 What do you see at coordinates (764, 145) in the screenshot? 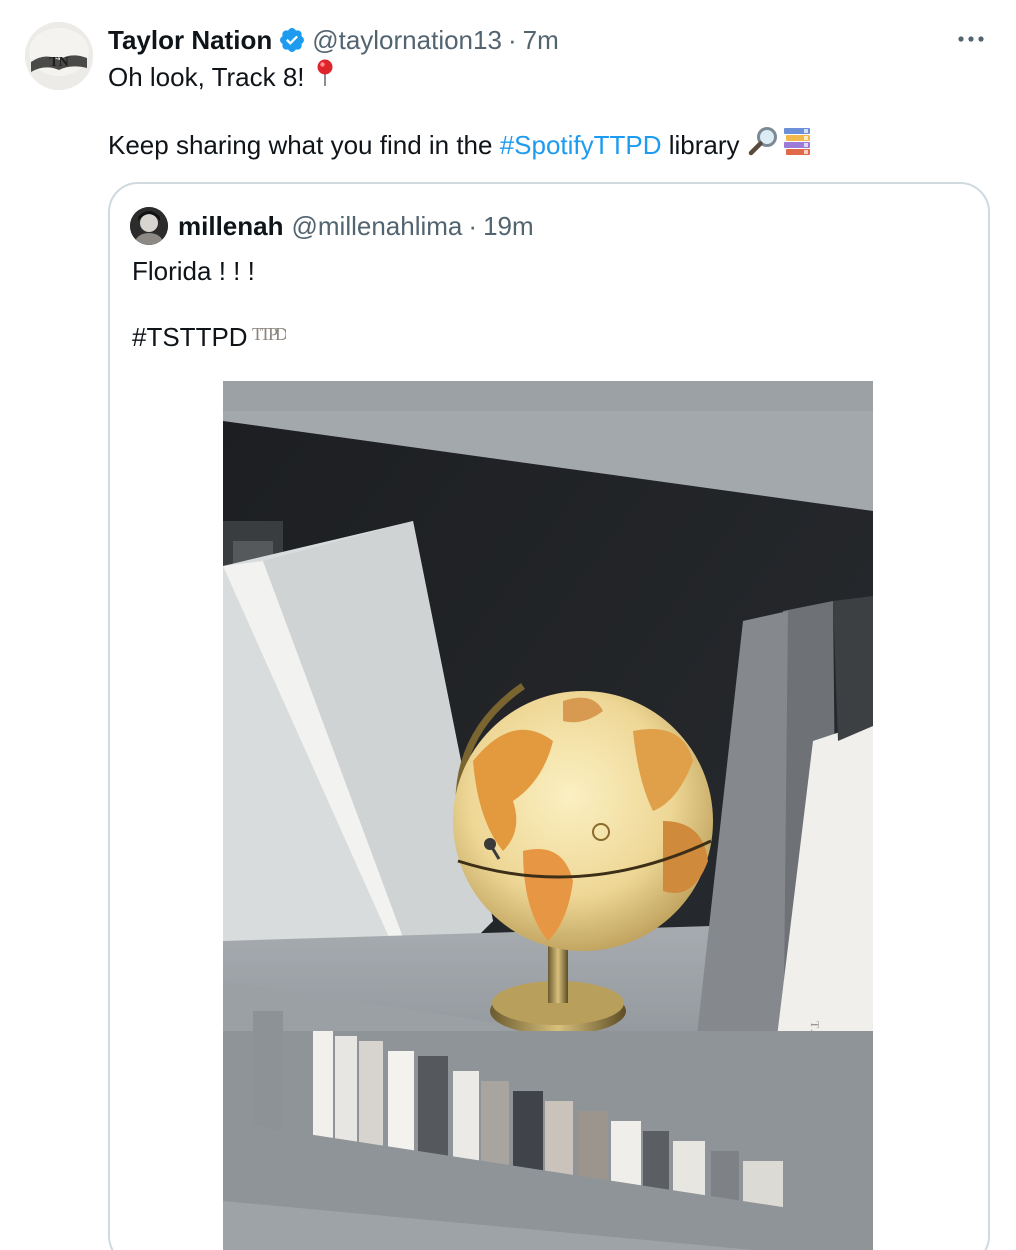
I see `magnifier-icon` at bounding box center [764, 145].